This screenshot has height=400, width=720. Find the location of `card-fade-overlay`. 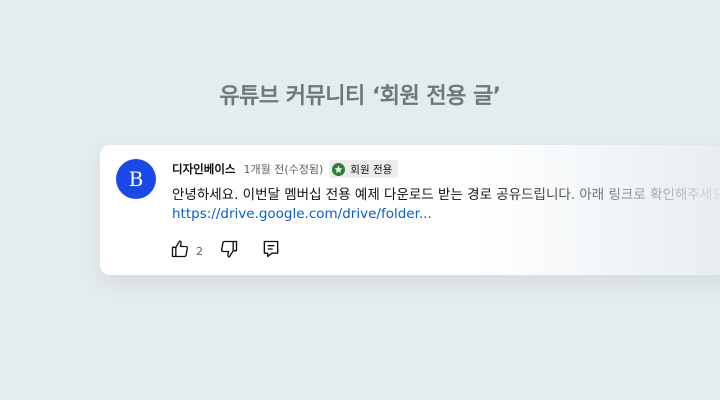

card-fade-overlay is located at coordinates (600, 210).